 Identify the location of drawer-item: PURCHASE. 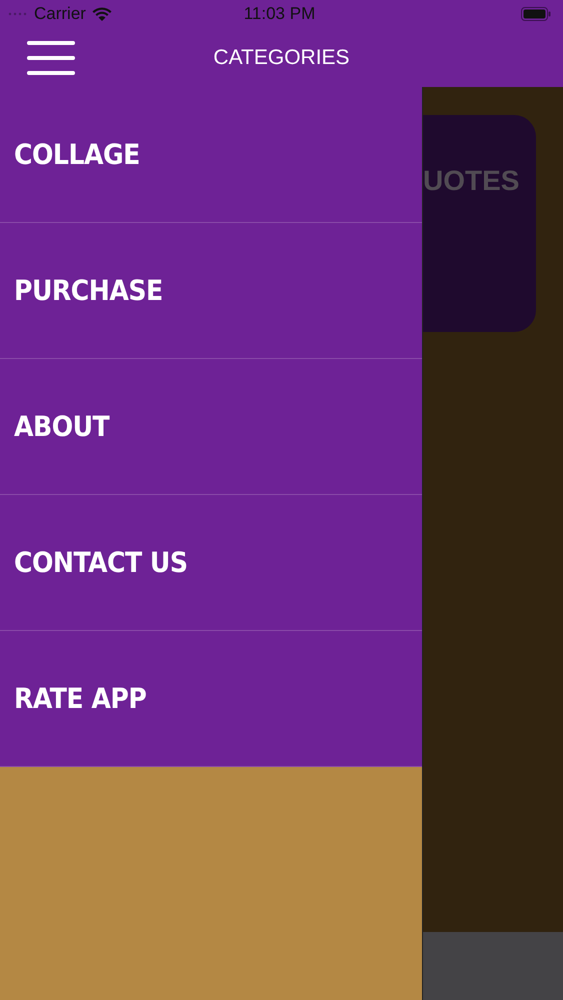
(211, 291).